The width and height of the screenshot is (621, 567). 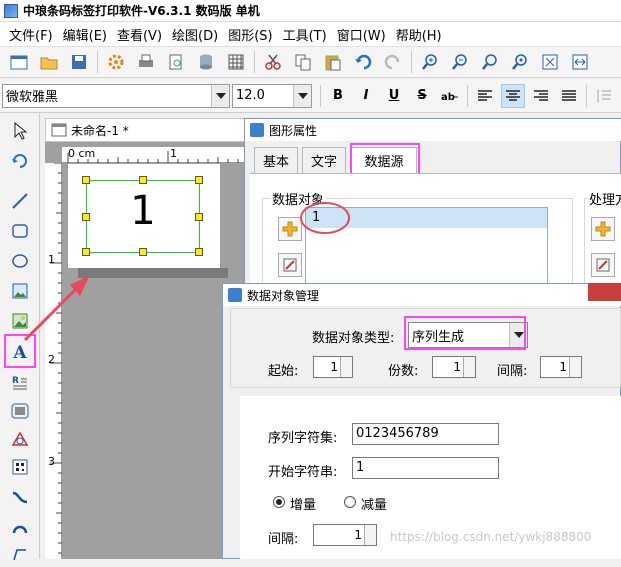 What do you see at coordinates (580, 62) in the screenshot?
I see `fit-width-icon` at bounding box center [580, 62].